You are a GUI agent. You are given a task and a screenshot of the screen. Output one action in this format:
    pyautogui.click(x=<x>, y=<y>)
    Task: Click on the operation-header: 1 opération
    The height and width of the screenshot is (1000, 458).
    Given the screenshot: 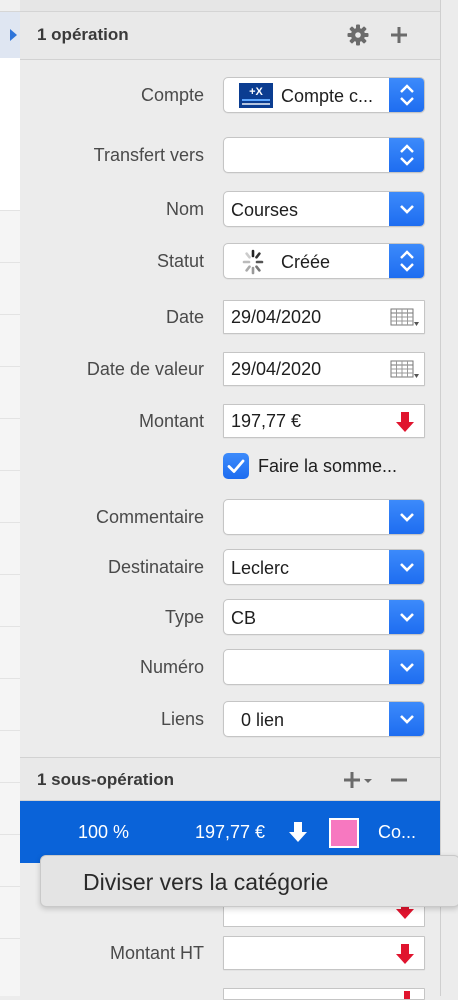 What is the action you would take?
    pyautogui.click(x=230, y=36)
    